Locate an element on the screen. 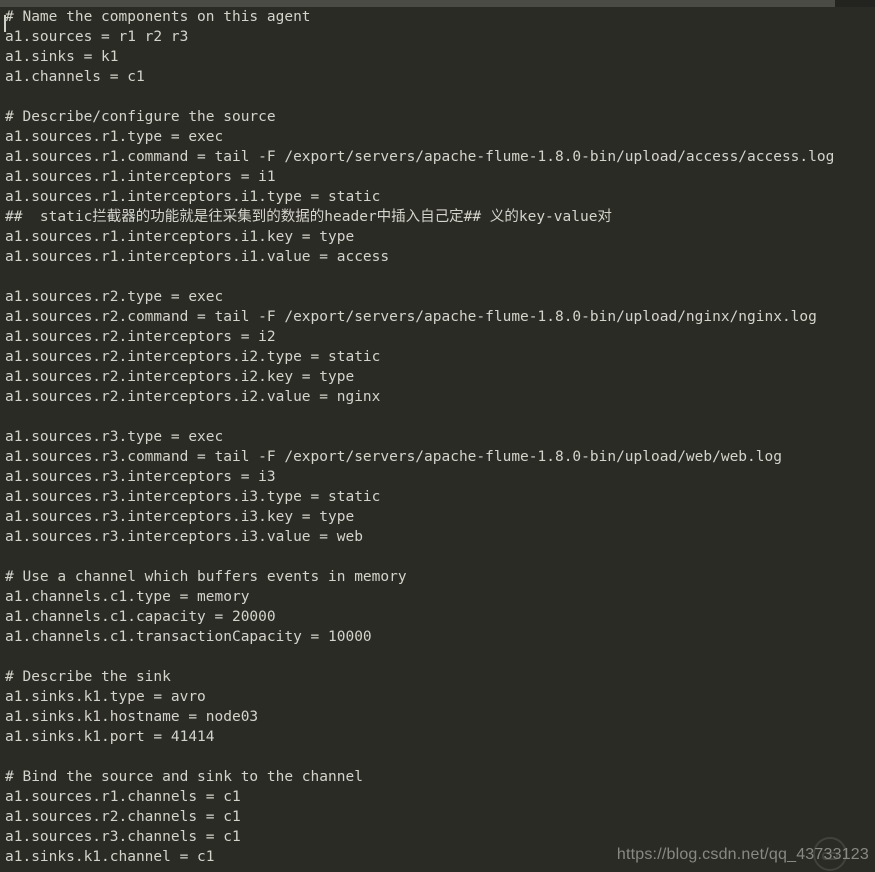 This screenshot has height=872, width=875. horizontal-scrollbar-track is located at coordinates (437, 3).